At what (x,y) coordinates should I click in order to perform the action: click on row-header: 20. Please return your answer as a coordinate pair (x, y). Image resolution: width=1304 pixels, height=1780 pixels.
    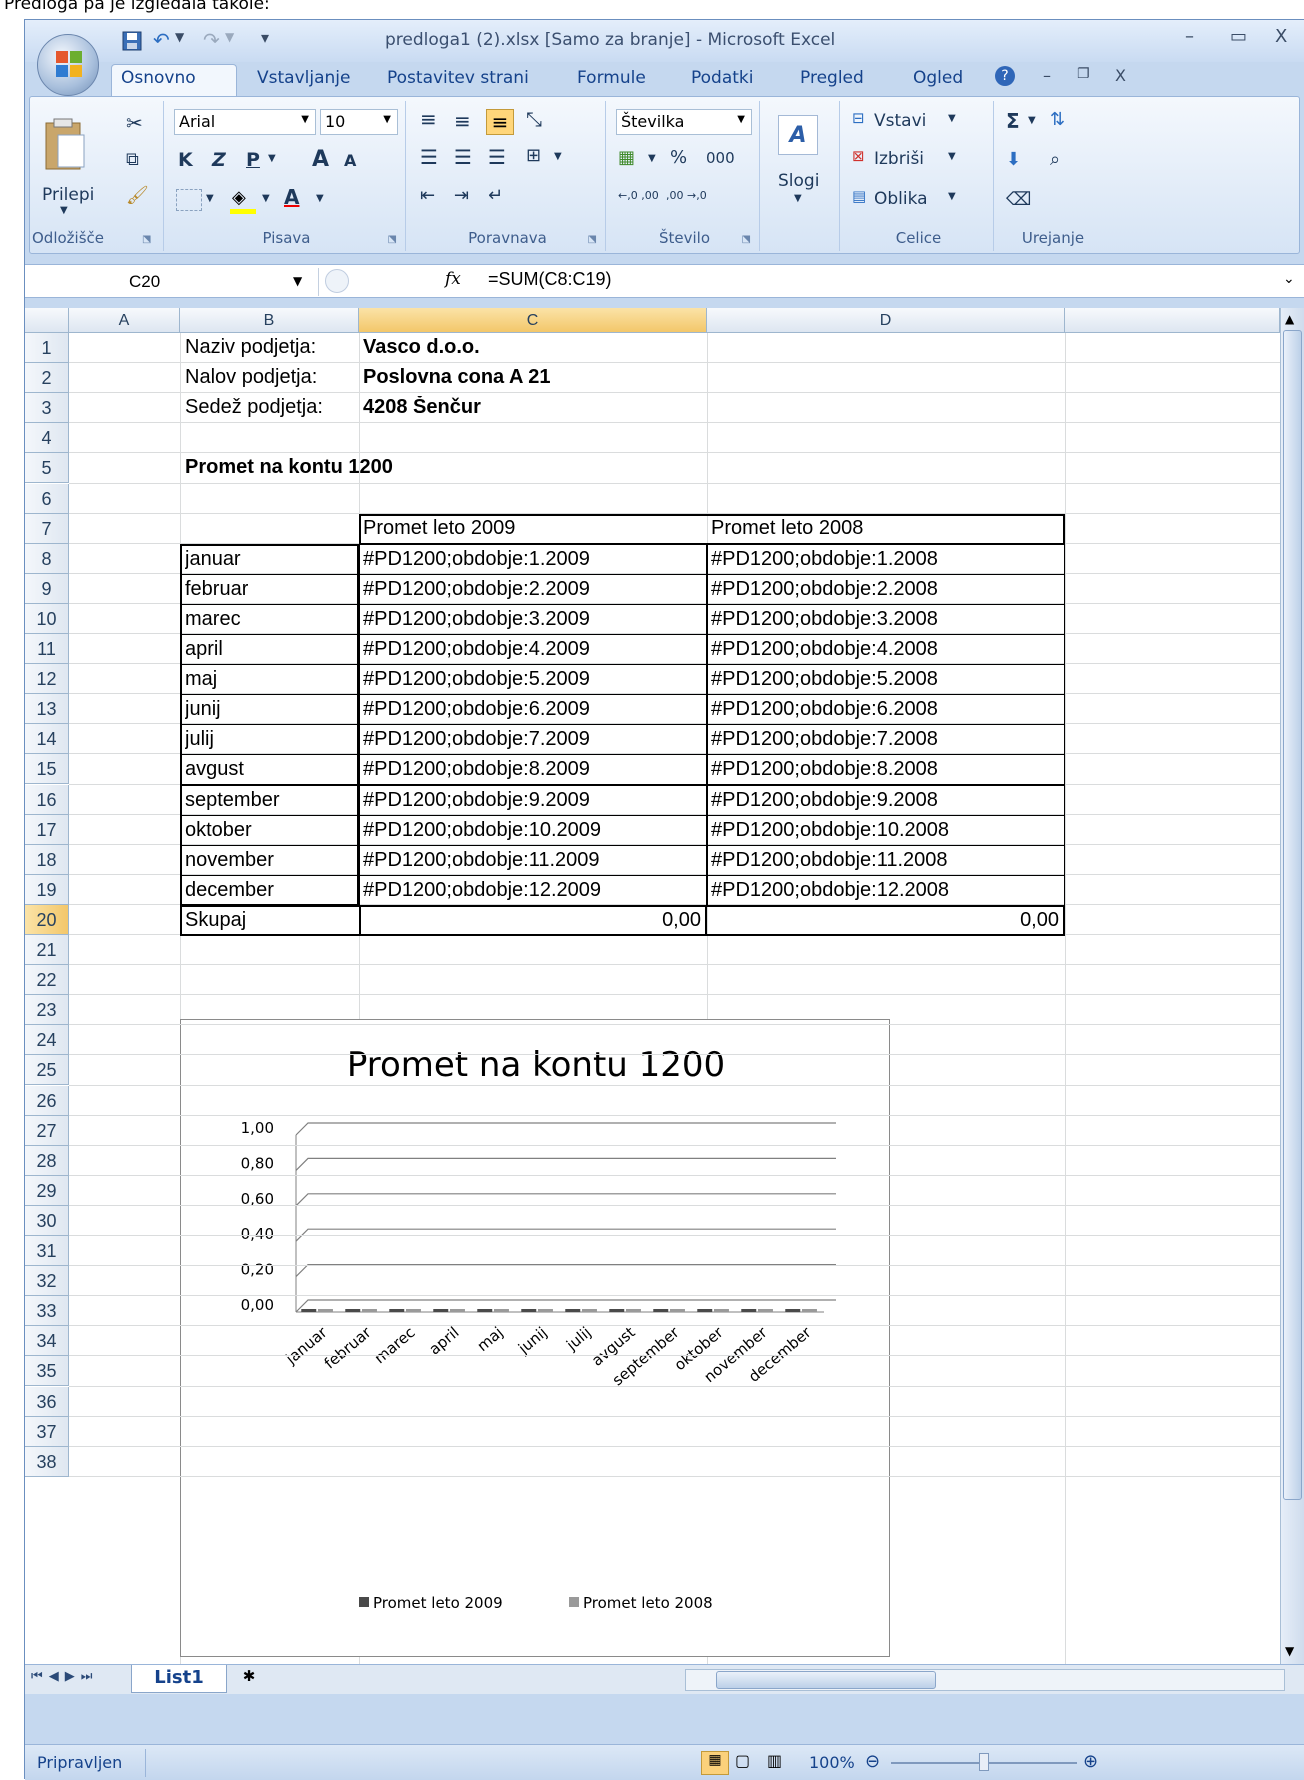
    Looking at the image, I should click on (47, 919).